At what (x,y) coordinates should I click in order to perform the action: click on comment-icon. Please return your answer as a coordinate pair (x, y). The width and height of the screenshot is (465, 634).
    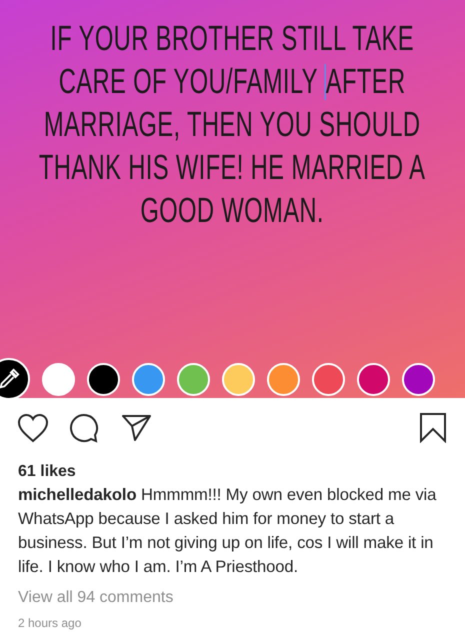
    Looking at the image, I should click on (84, 427).